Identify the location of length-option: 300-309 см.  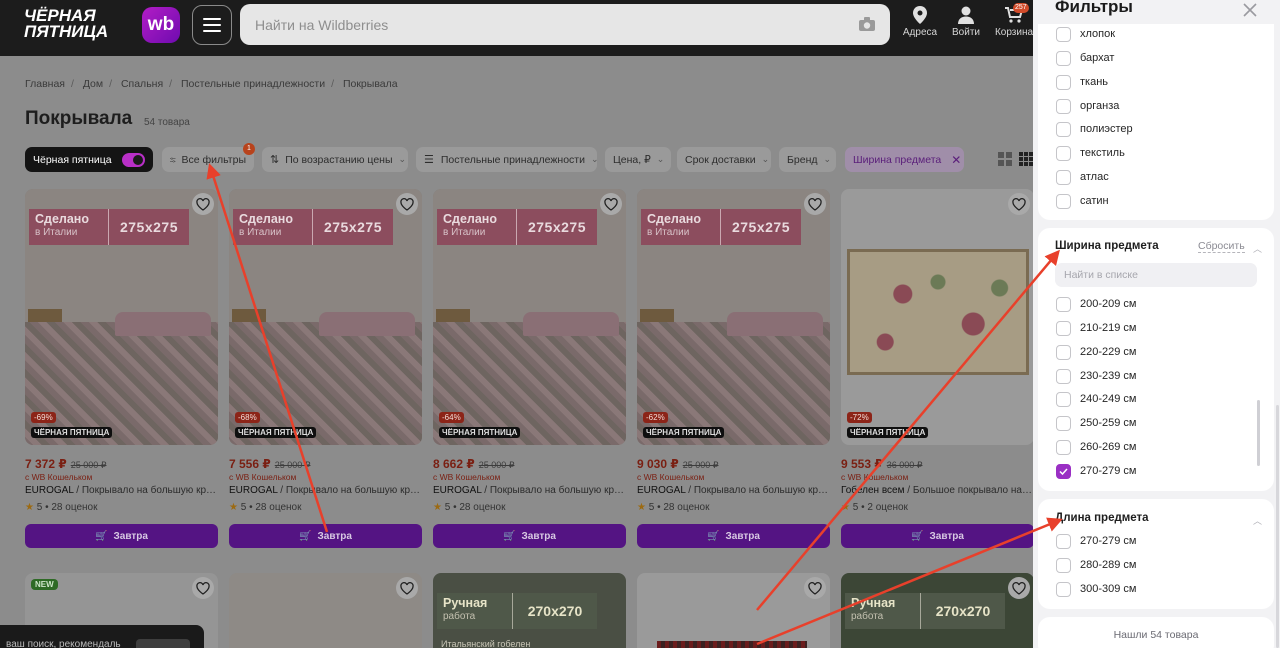
(1096, 589).